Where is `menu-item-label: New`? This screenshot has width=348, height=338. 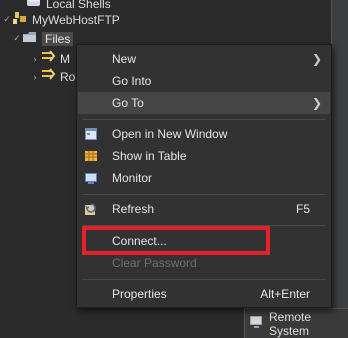 menu-item-label: New is located at coordinates (124, 59).